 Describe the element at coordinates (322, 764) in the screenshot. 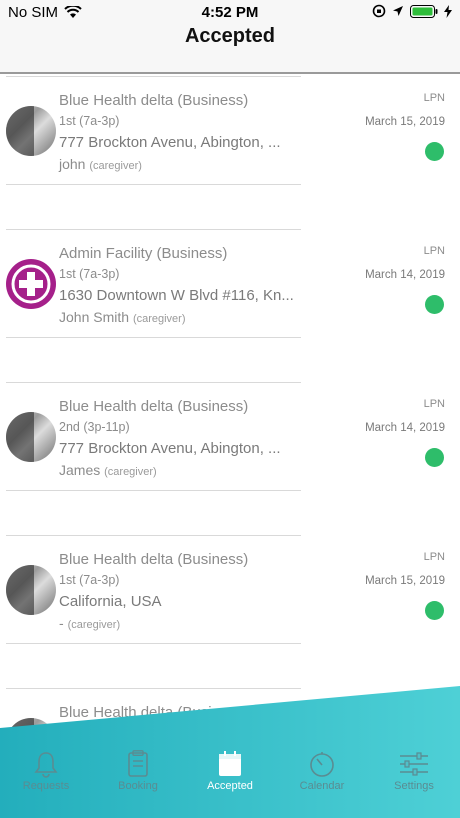

I see `clock-icon` at that location.